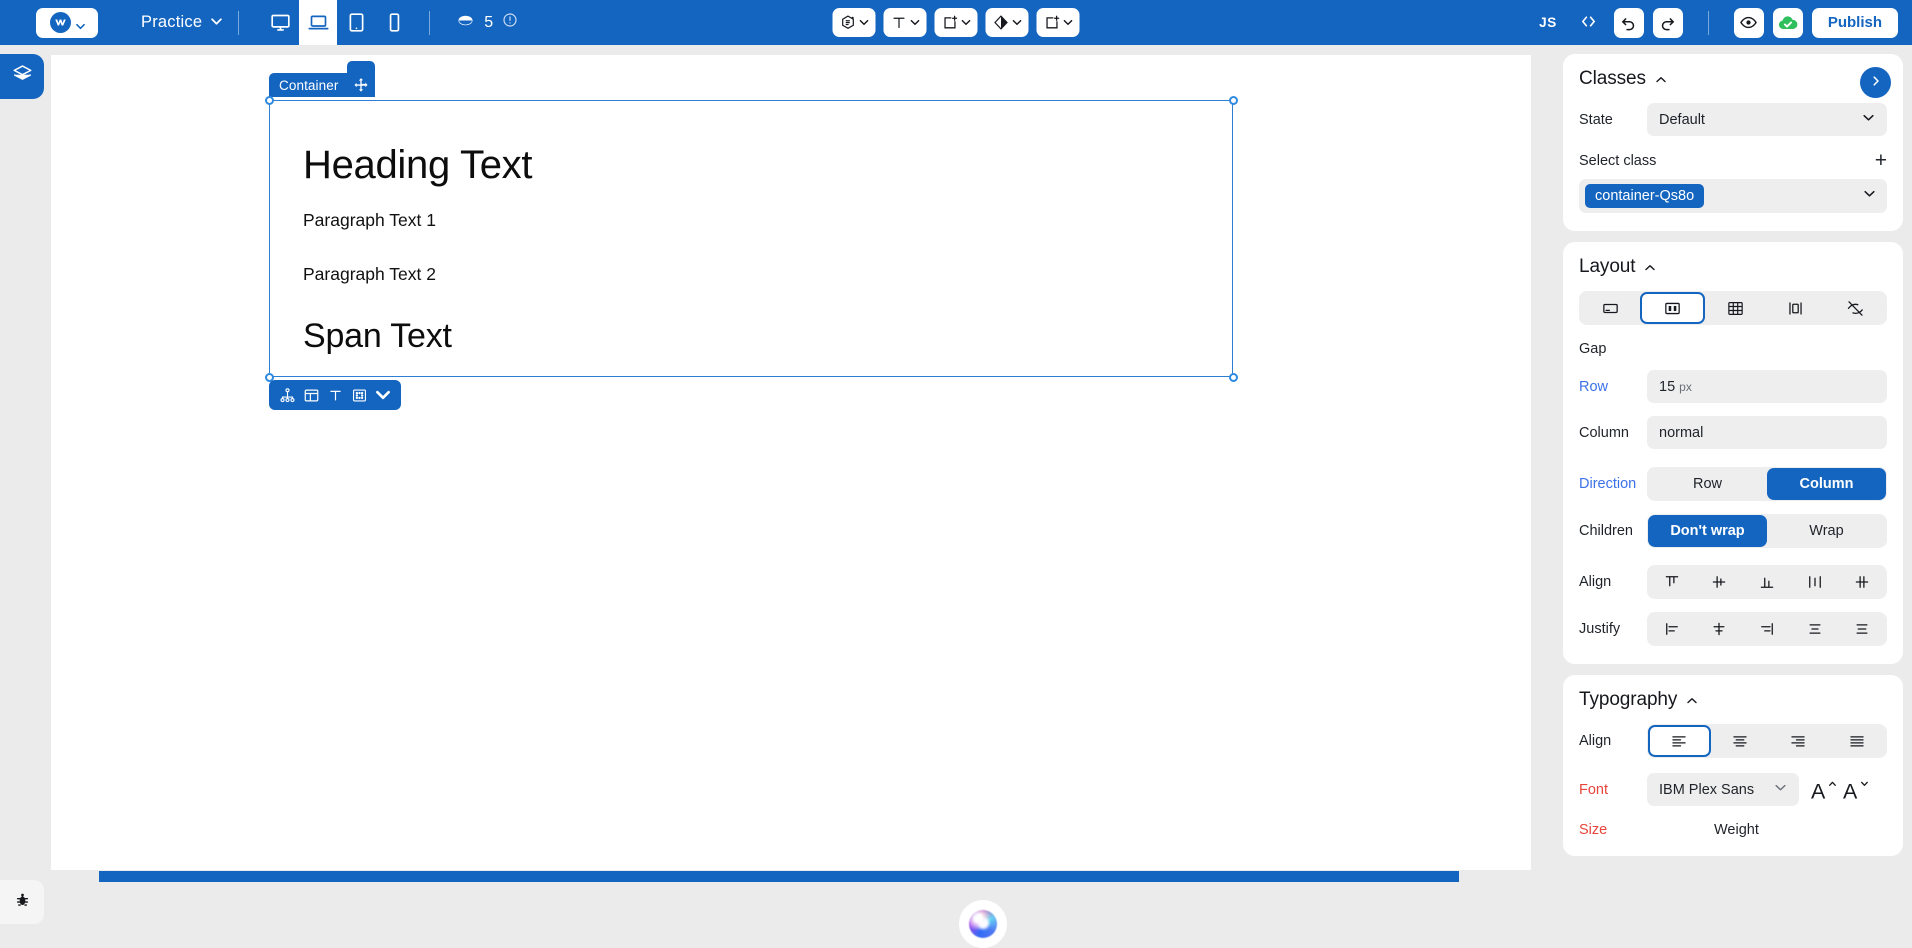  Describe the element at coordinates (1720, 629) in the screenshot. I see `justify-center-icon` at that location.